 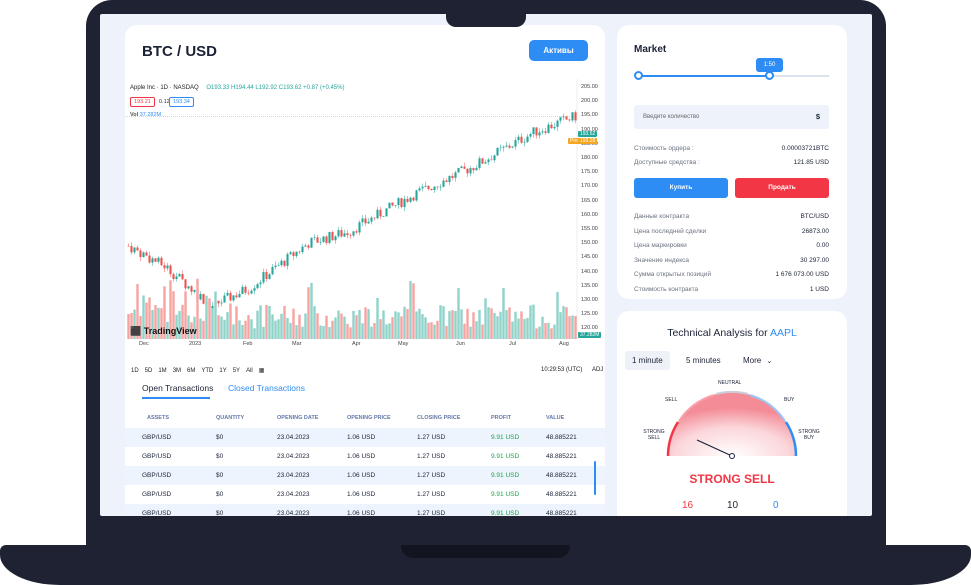 I want to click on table-cell: $0, so click(x=220, y=456).